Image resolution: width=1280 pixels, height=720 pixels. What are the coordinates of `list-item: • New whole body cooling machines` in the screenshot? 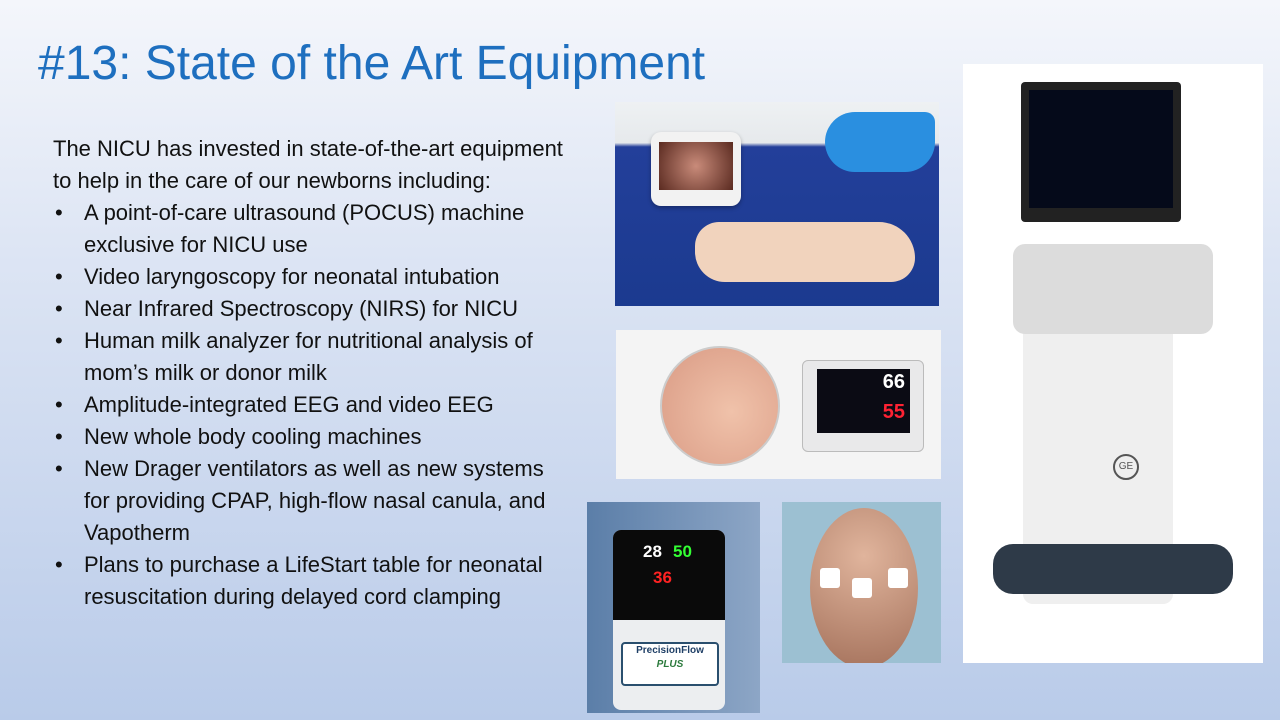 It's located at (313, 437).